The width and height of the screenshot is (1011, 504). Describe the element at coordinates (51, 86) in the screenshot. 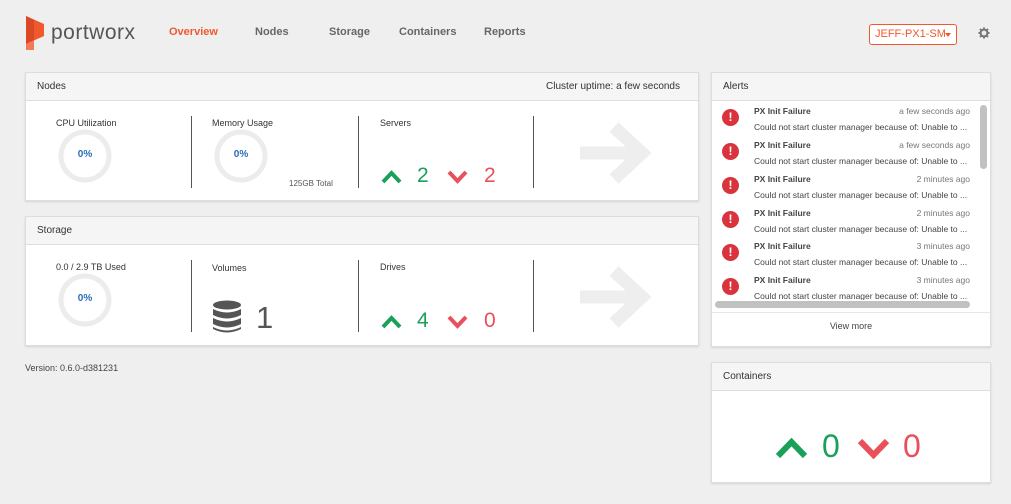

I see `nodes-panel-title: Nodes` at that location.